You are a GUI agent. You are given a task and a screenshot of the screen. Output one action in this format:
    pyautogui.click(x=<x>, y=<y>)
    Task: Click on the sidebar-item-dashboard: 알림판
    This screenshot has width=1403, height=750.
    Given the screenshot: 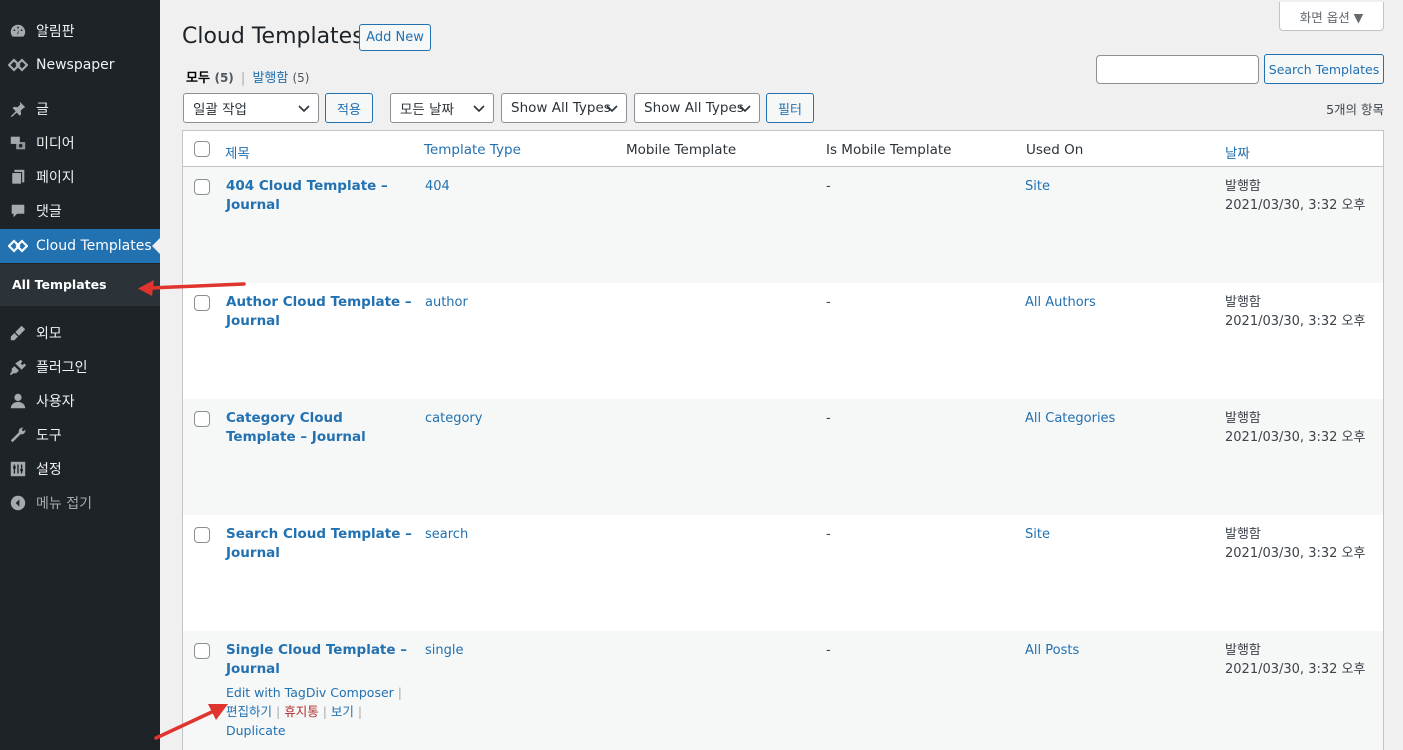 What is the action you would take?
    pyautogui.click(x=80, y=31)
    